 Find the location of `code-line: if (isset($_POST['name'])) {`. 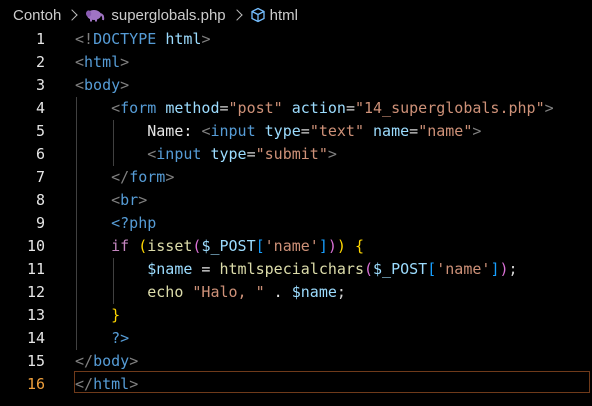

code-line: if (isset($_POST['name'])) { is located at coordinates (219, 246).